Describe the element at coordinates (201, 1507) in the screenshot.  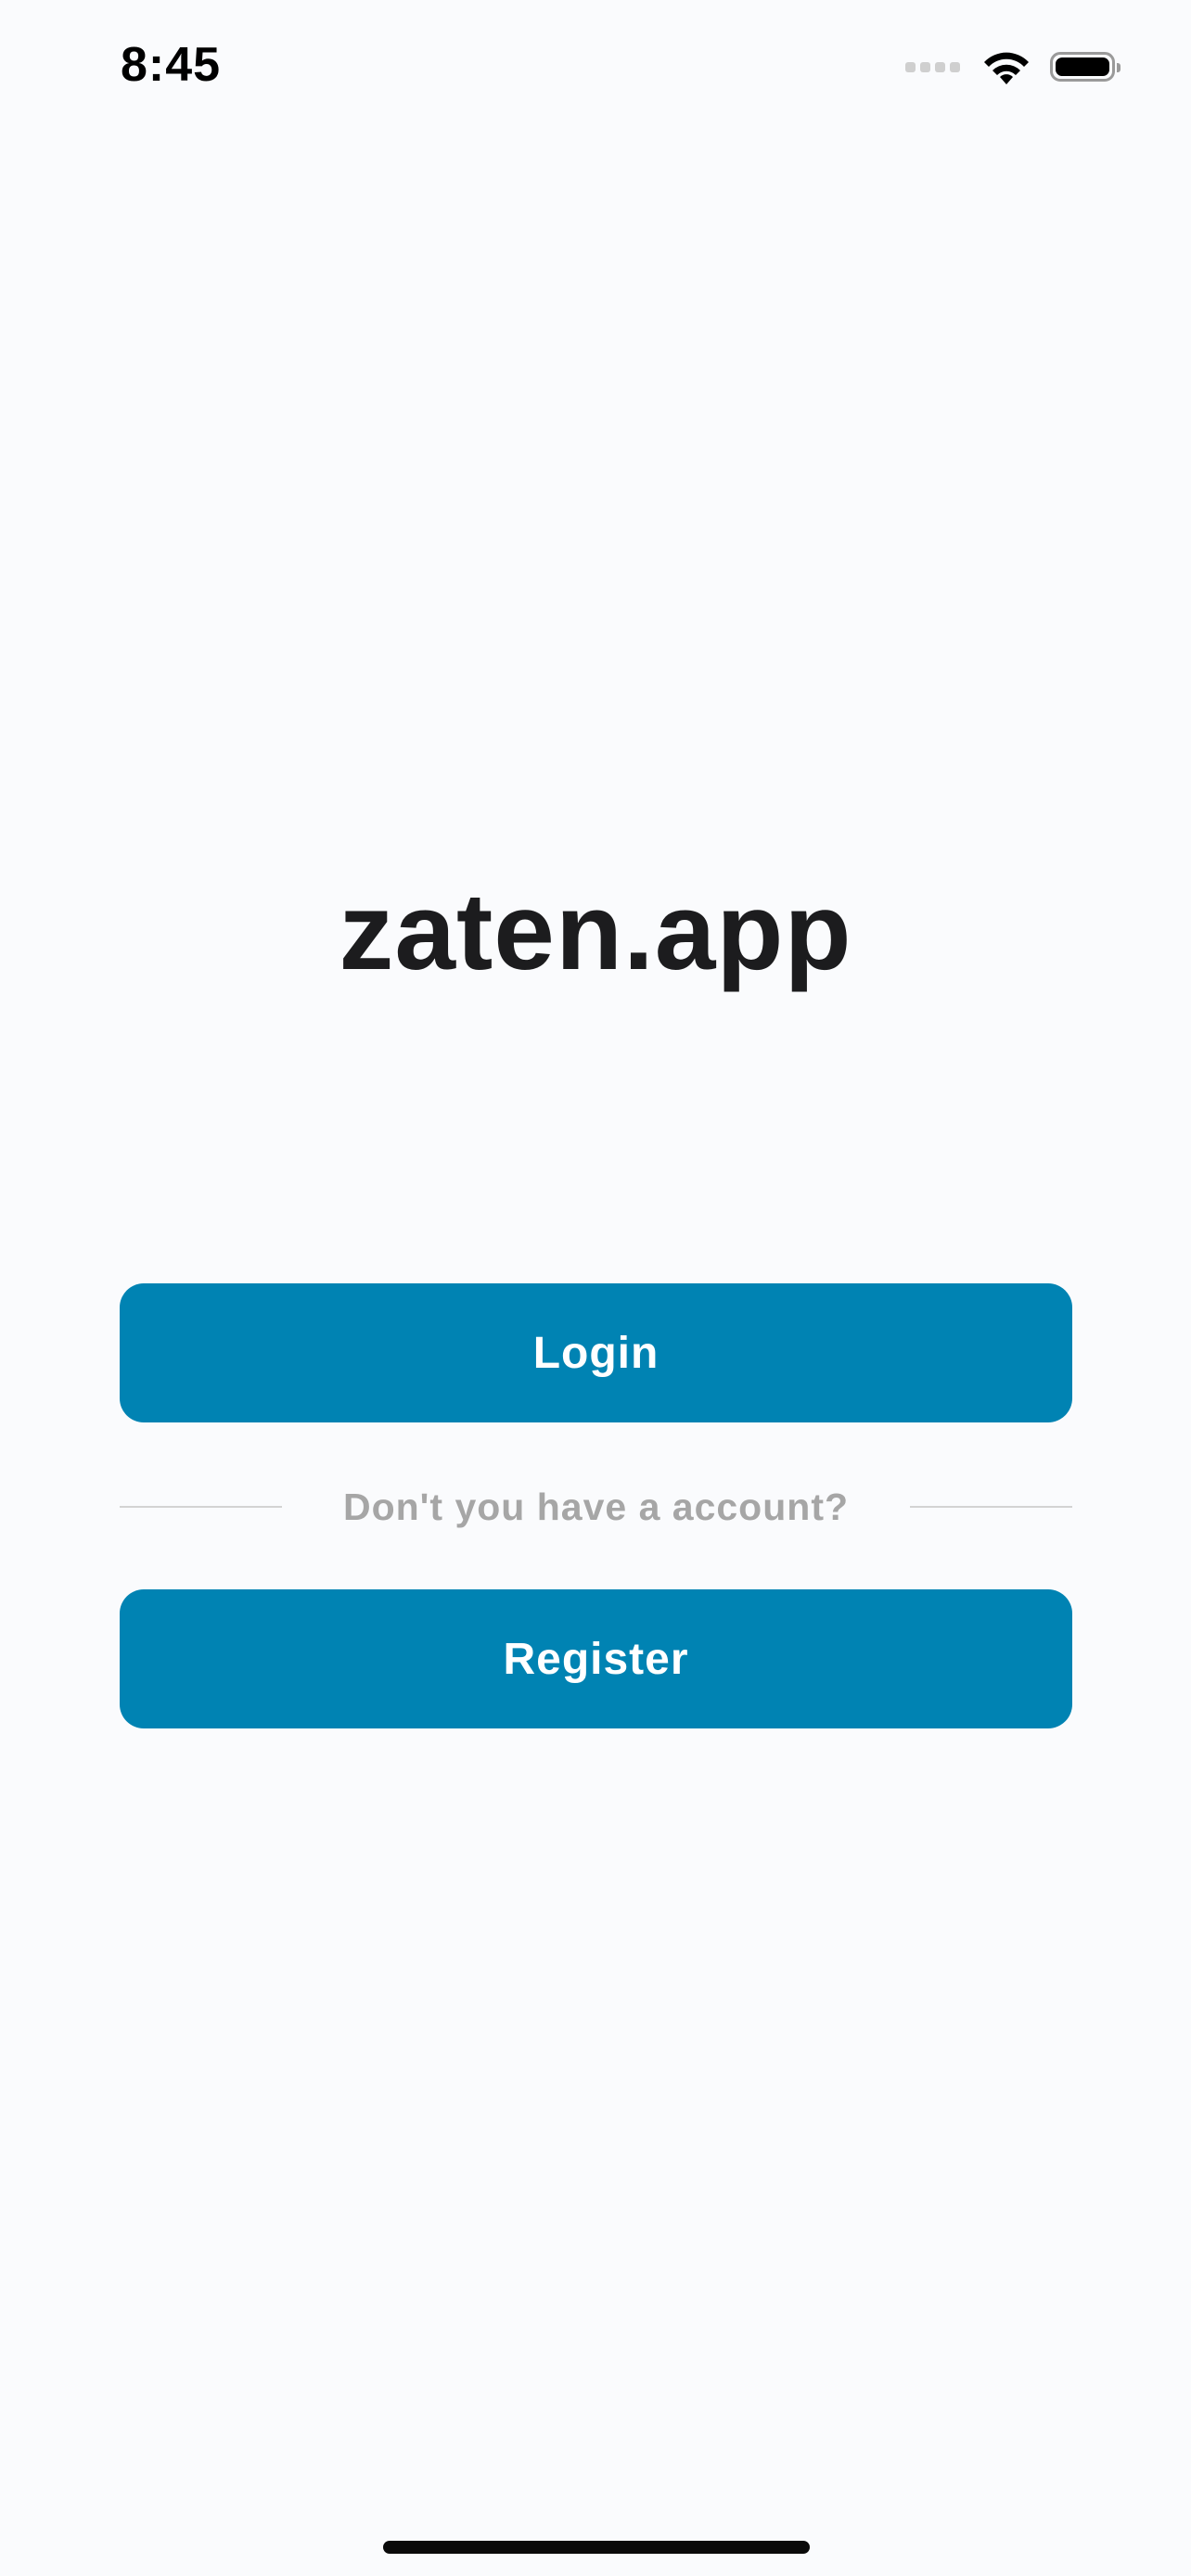
I see `divider-line-left` at that location.